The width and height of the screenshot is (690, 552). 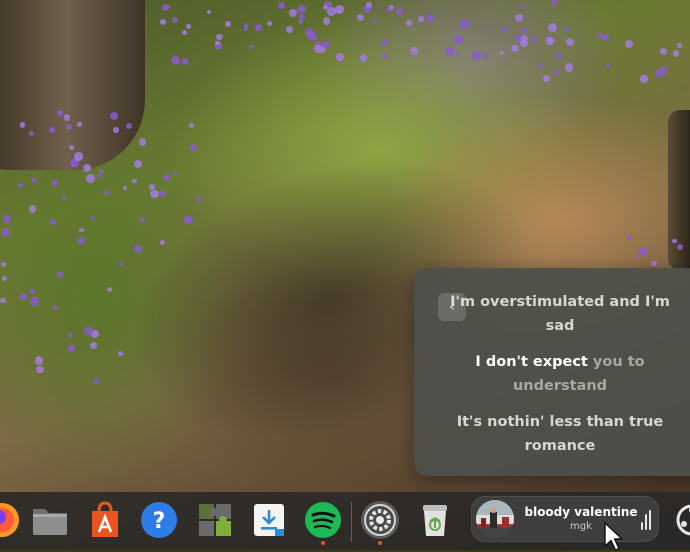 What do you see at coordinates (105, 520) in the screenshot?
I see `app-center-icon` at bounding box center [105, 520].